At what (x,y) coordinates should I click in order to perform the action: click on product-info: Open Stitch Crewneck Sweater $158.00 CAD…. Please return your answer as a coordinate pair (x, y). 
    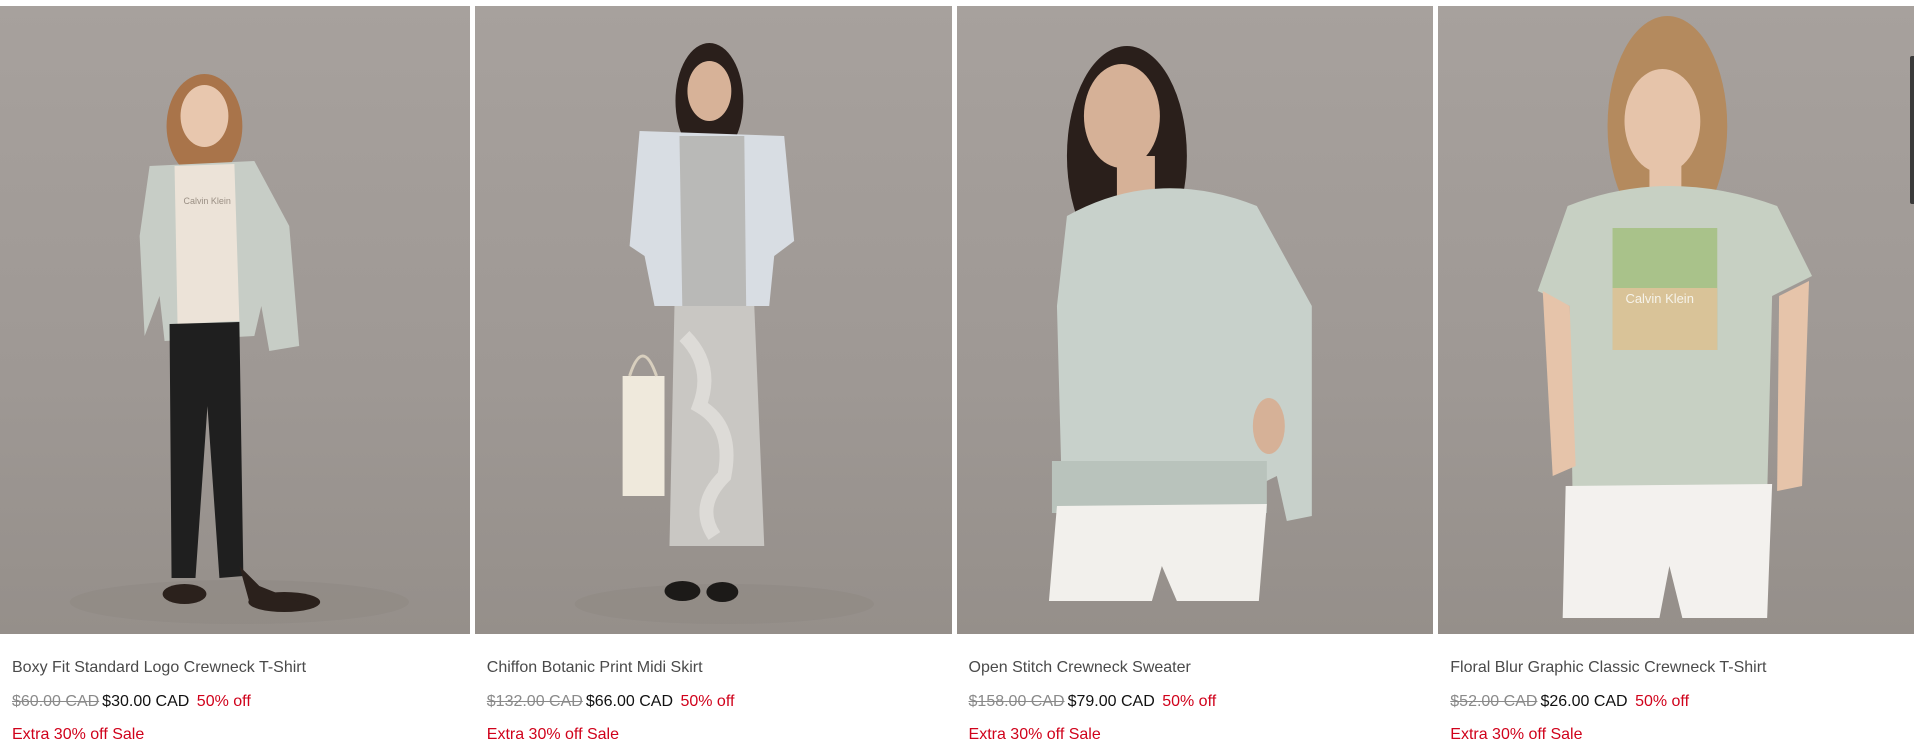
    Looking at the image, I should click on (1195, 689).